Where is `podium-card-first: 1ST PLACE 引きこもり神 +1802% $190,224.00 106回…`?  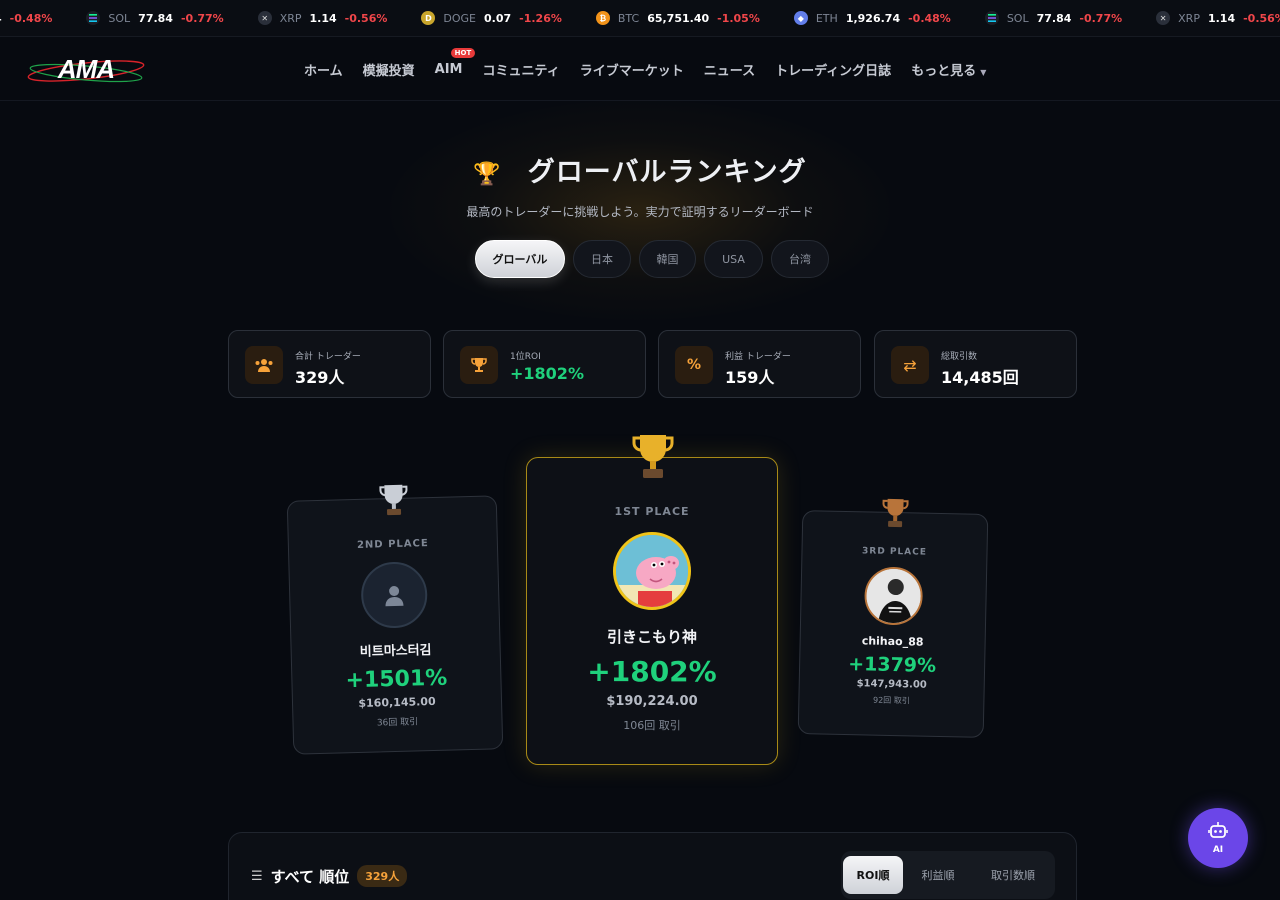 podium-card-first: 1ST PLACE 引きこもり神 +1802% $190,224.00 106回… is located at coordinates (652, 600).